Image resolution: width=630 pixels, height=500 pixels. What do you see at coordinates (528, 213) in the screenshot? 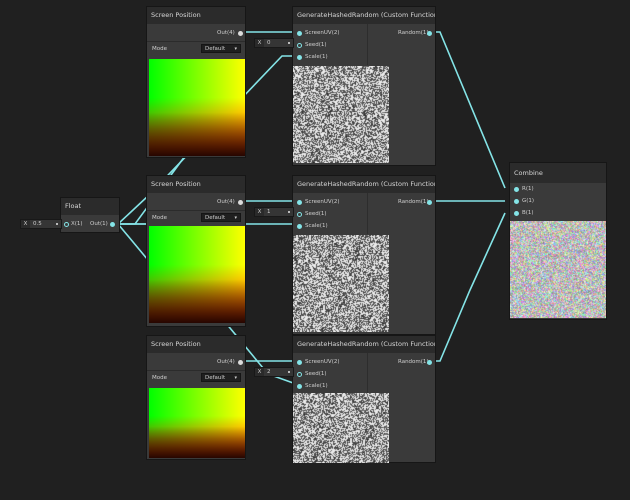
I see `combine-b-label: B(1)` at bounding box center [528, 213].